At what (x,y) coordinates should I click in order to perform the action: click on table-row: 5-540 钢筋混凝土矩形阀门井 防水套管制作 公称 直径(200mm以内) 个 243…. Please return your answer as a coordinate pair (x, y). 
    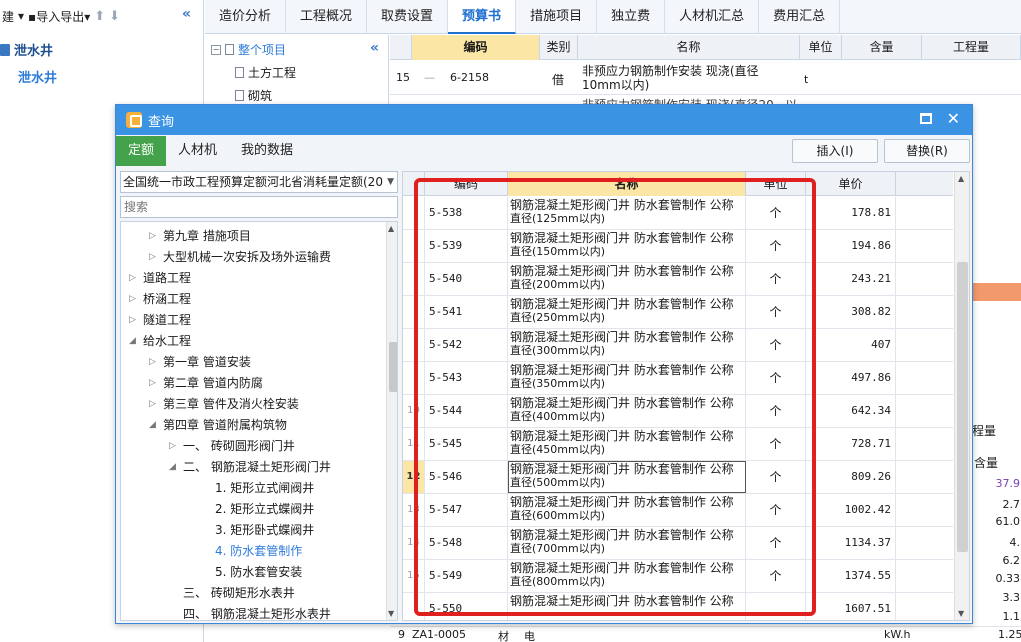
    Looking at the image, I should click on (678, 279).